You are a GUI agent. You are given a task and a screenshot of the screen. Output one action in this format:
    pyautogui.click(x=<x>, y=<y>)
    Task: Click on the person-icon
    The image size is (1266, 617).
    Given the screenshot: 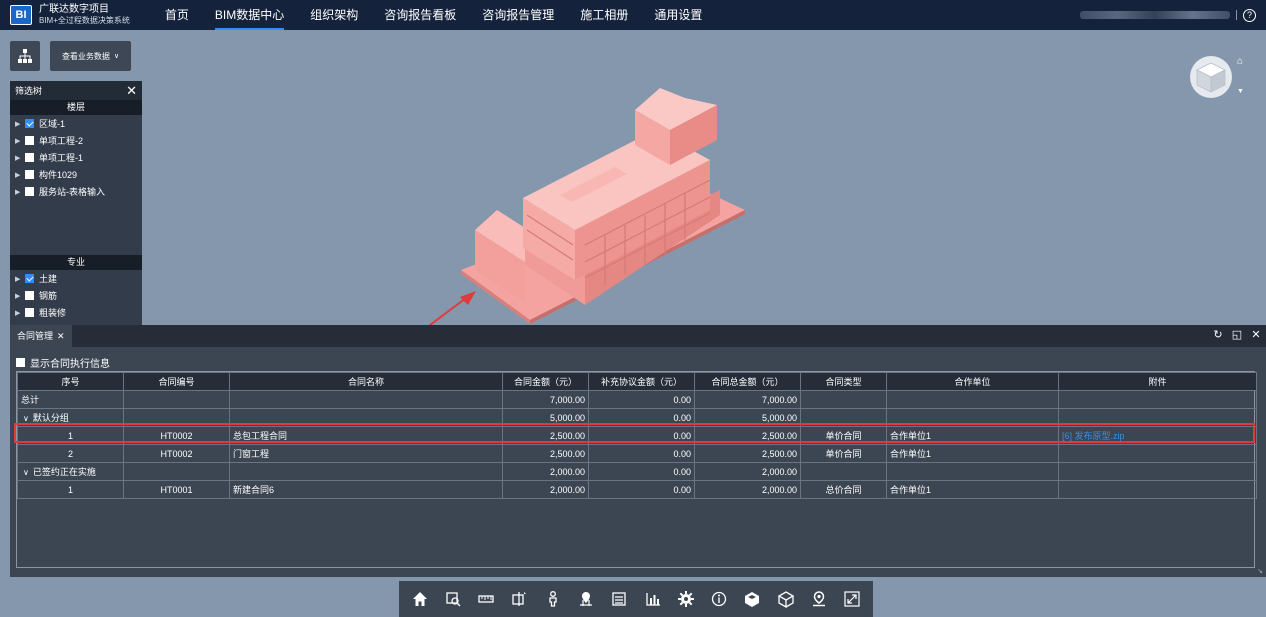 What is the action you would take?
    pyautogui.click(x=553, y=599)
    